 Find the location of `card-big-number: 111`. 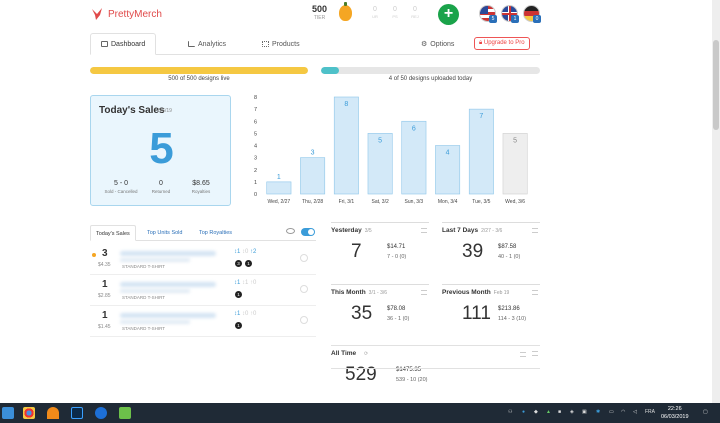

card-big-number: 111 is located at coordinates (476, 313).